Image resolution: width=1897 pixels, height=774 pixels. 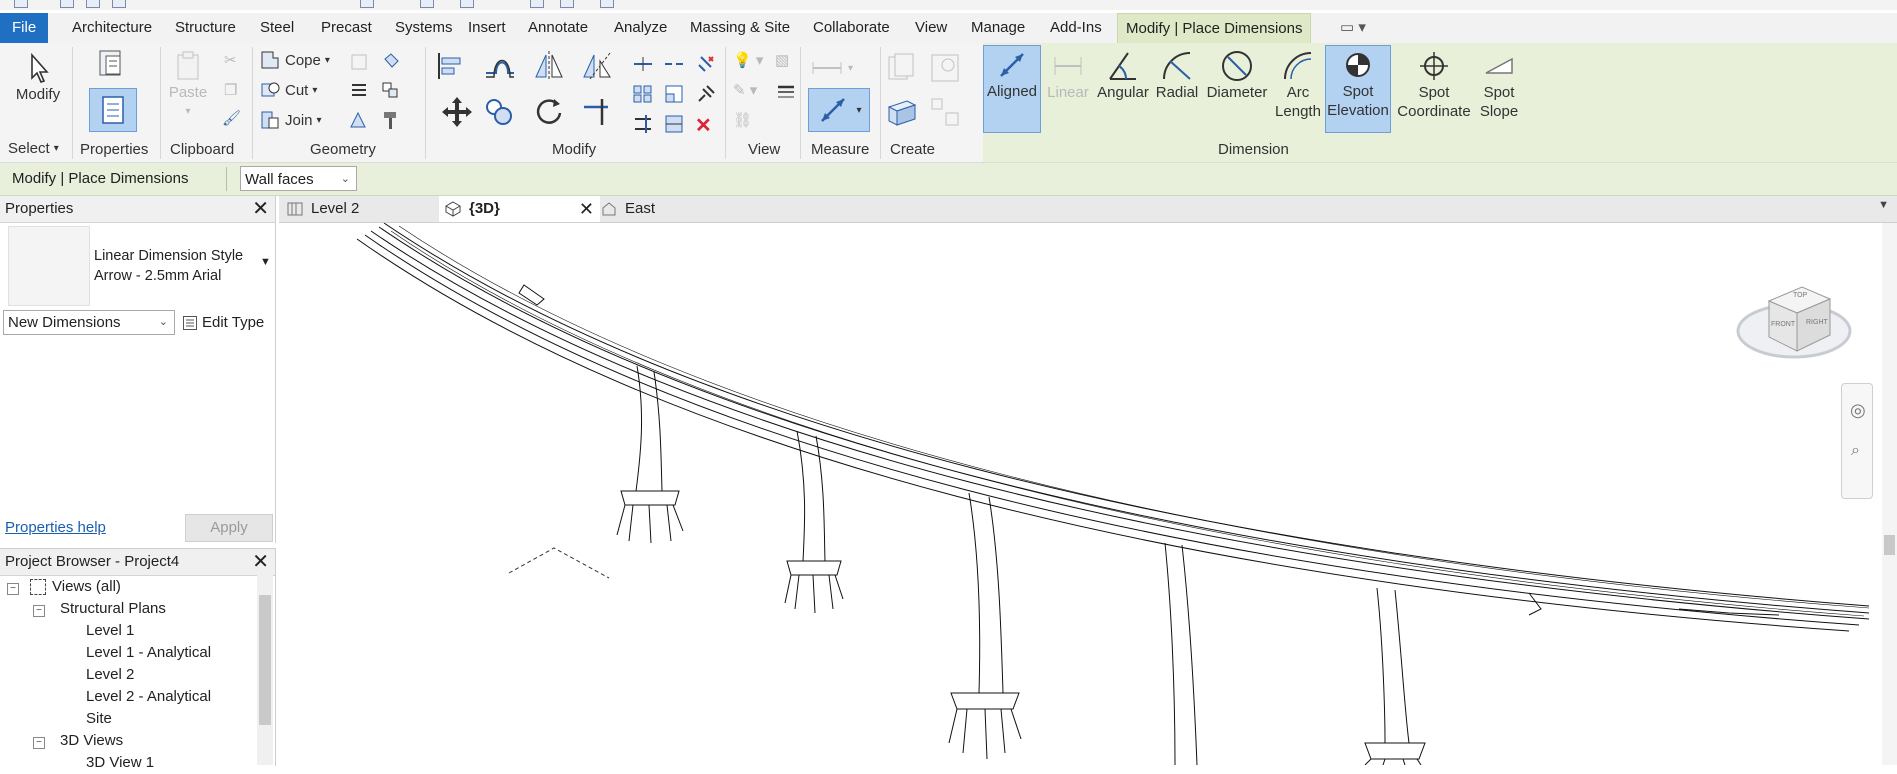 I want to click on view-tab-3d: {3D} ✕, so click(x=519, y=209).